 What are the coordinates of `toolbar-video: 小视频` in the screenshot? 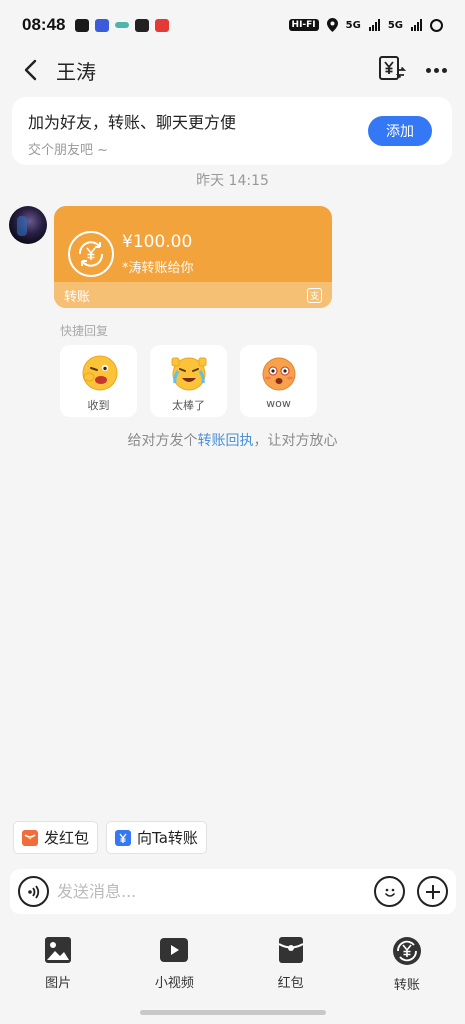 It's located at (174, 966).